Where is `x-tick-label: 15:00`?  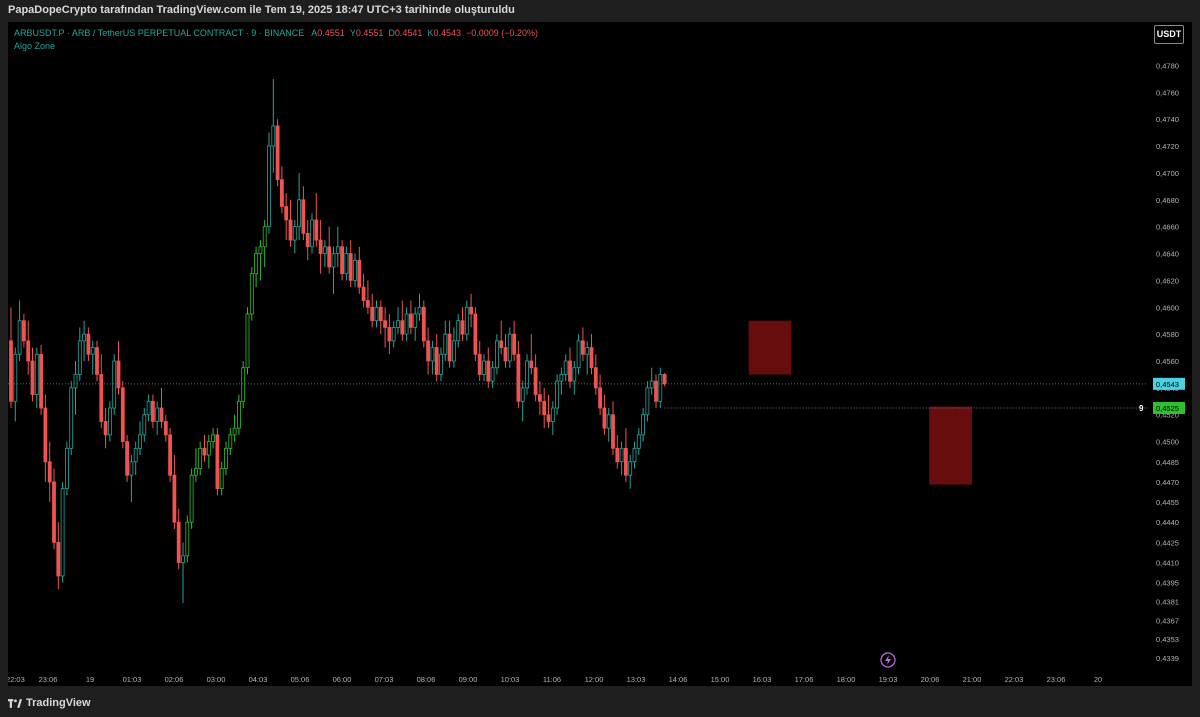 x-tick-label: 15:00 is located at coordinates (720, 679).